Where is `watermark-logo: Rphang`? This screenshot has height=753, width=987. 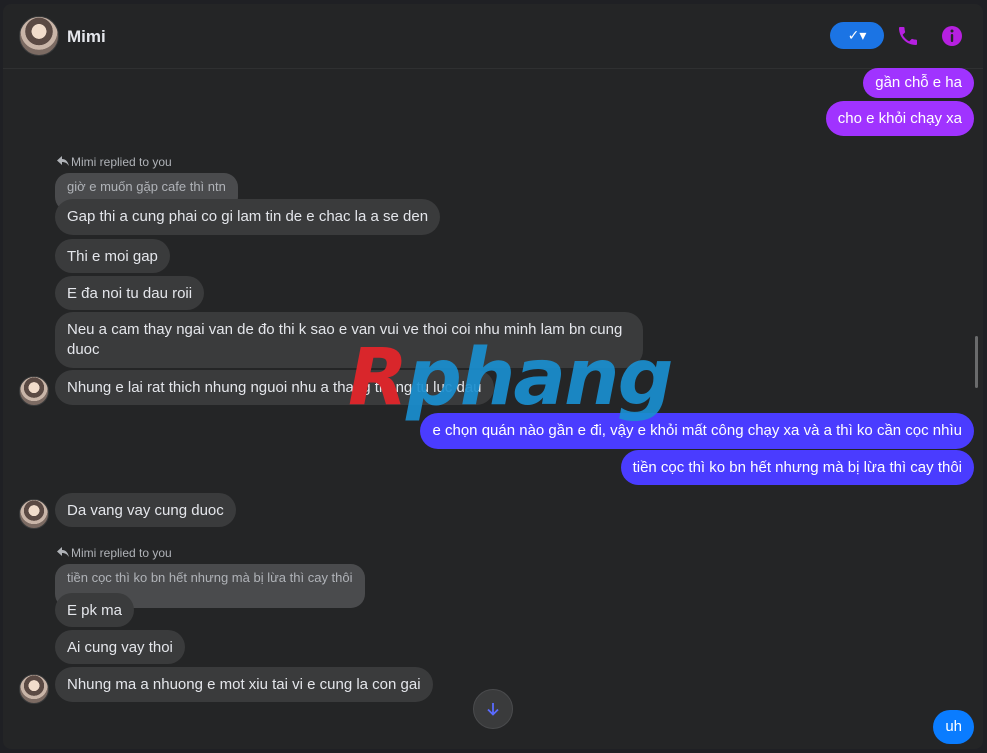 watermark-logo: Rphang is located at coordinates (510, 378).